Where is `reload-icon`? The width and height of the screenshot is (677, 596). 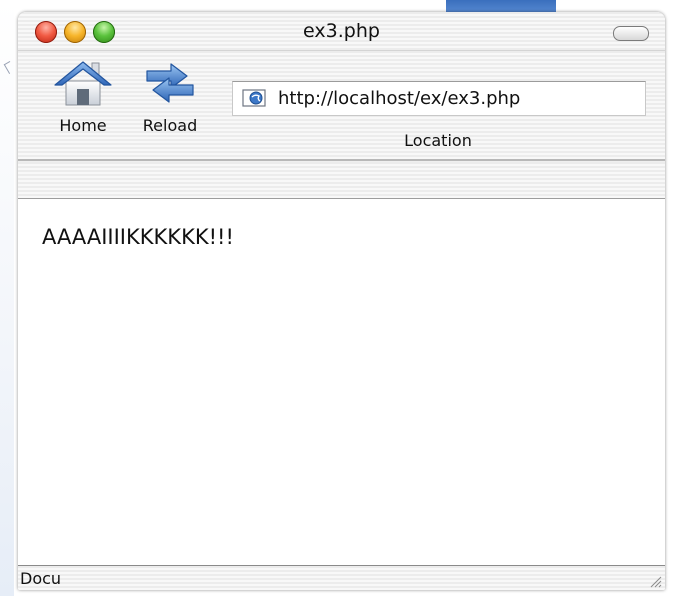
reload-icon is located at coordinates (170, 83).